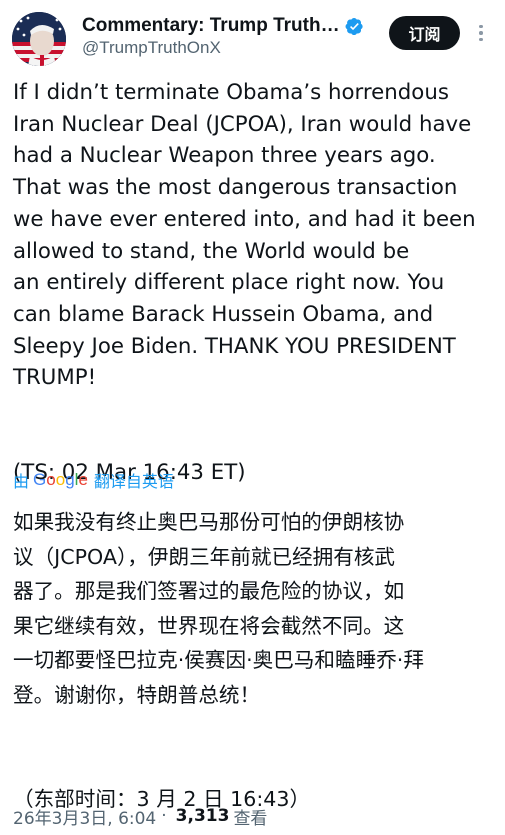  What do you see at coordinates (60, 479) in the screenshot?
I see `google-logo: Google` at bounding box center [60, 479].